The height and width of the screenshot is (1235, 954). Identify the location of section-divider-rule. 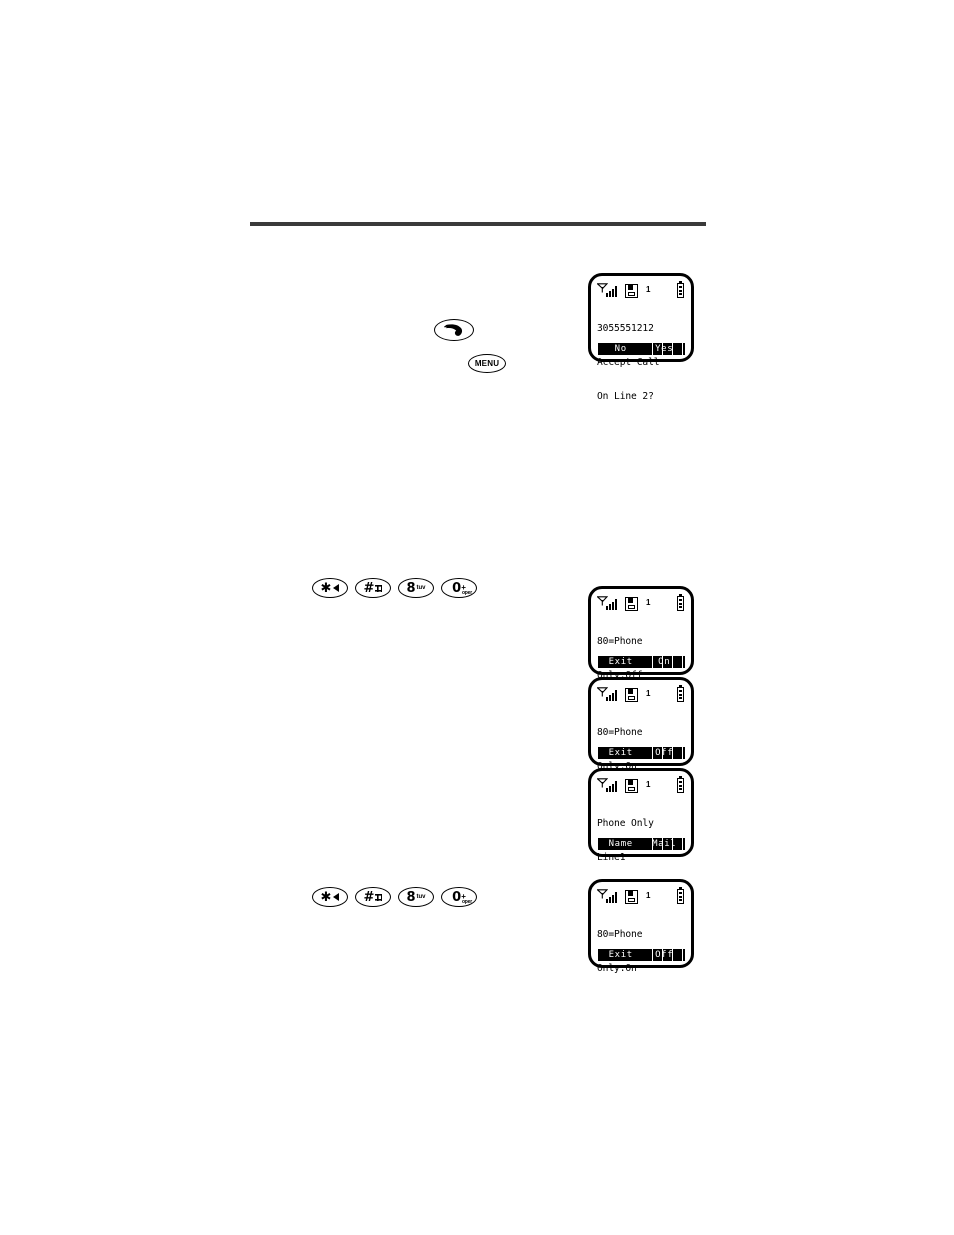
(478, 224).